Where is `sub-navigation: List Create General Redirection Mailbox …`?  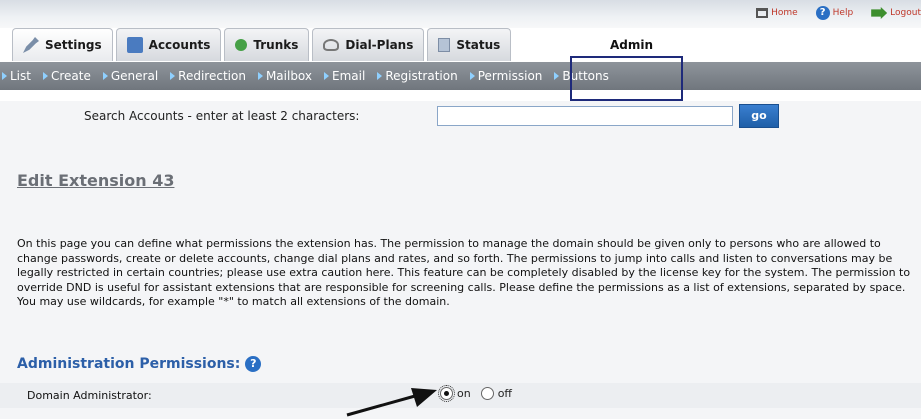 sub-navigation: List Create General Redirection Mailbox … is located at coordinates (460, 76).